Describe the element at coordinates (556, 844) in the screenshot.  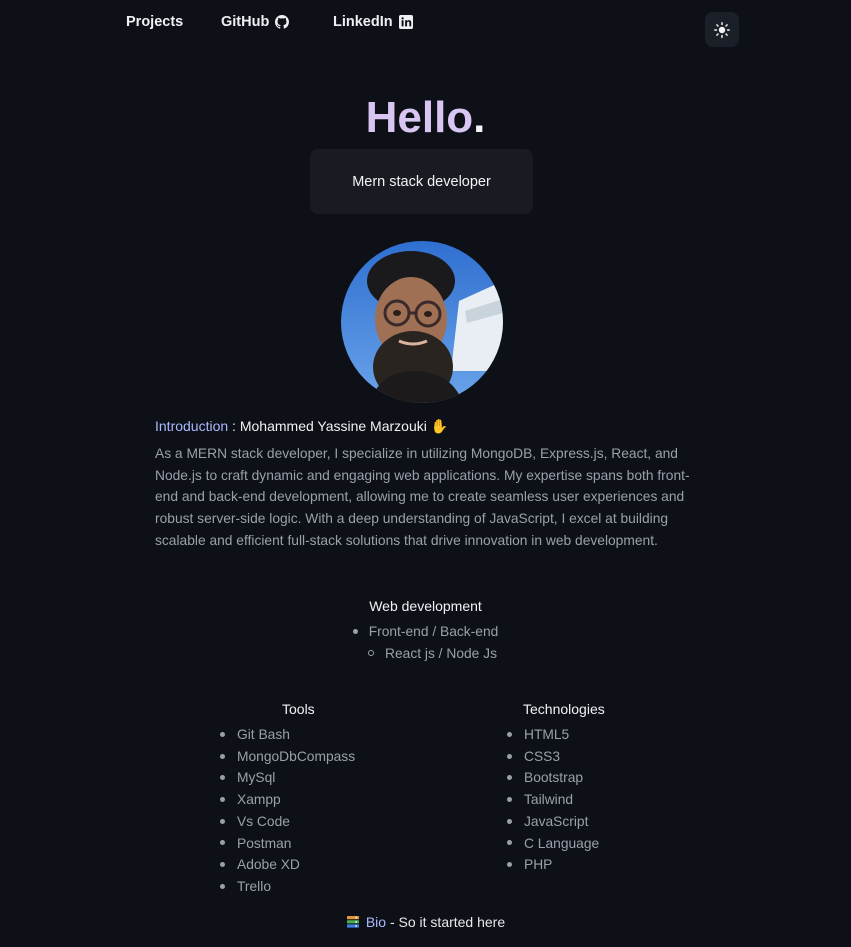
I see `list-item: C Language` at that location.